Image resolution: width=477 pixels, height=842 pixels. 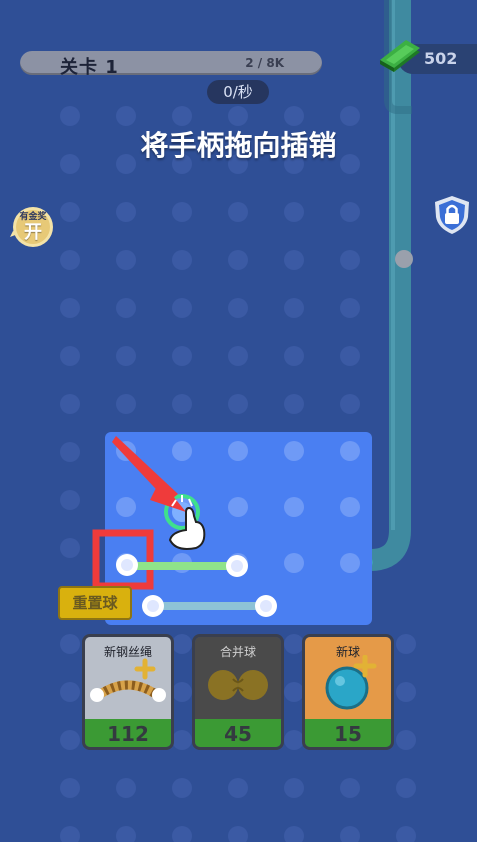 I want to click on card-cost: 45, so click(x=238, y=734).